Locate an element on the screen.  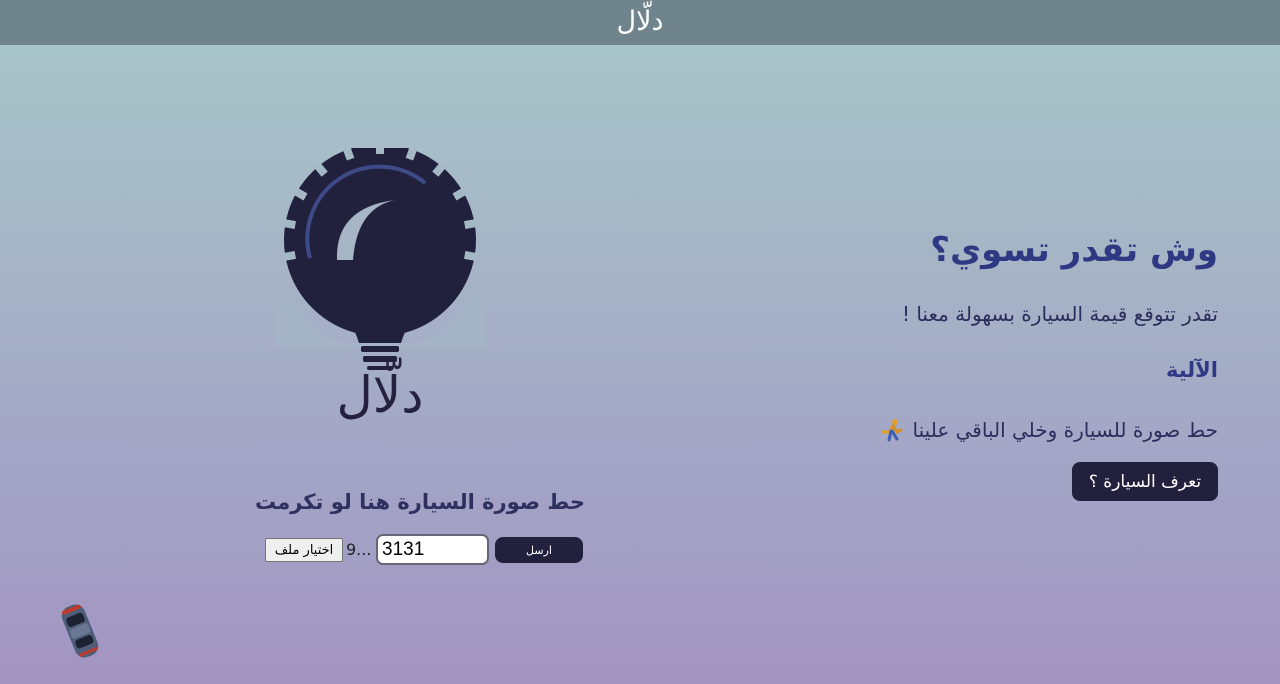
upload-heading: حط صورة السيارة هنا لو تكرمت is located at coordinates (420, 502).